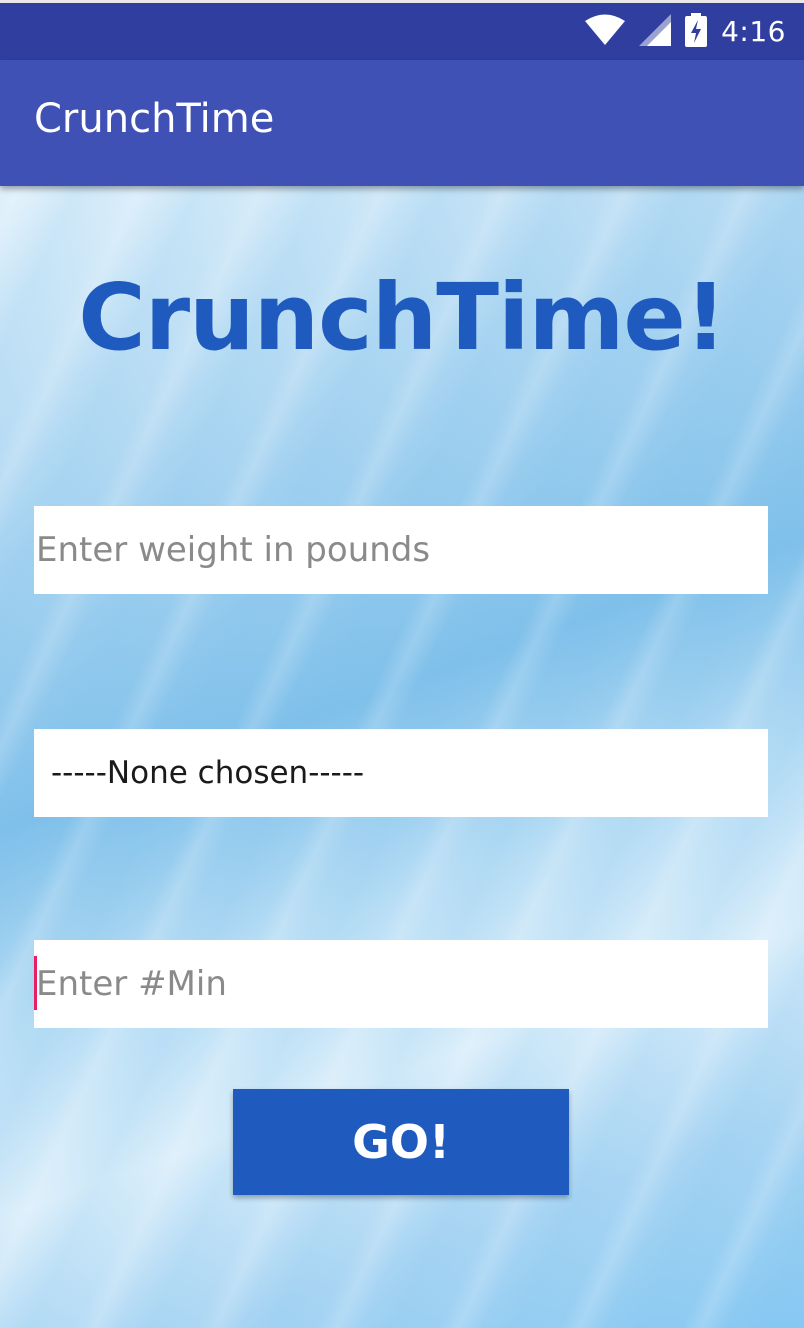 The image size is (804, 1328). What do you see at coordinates (753, 31) in the screenshot?
I see `status-time: 4:16` at bounding box center [753, 31].